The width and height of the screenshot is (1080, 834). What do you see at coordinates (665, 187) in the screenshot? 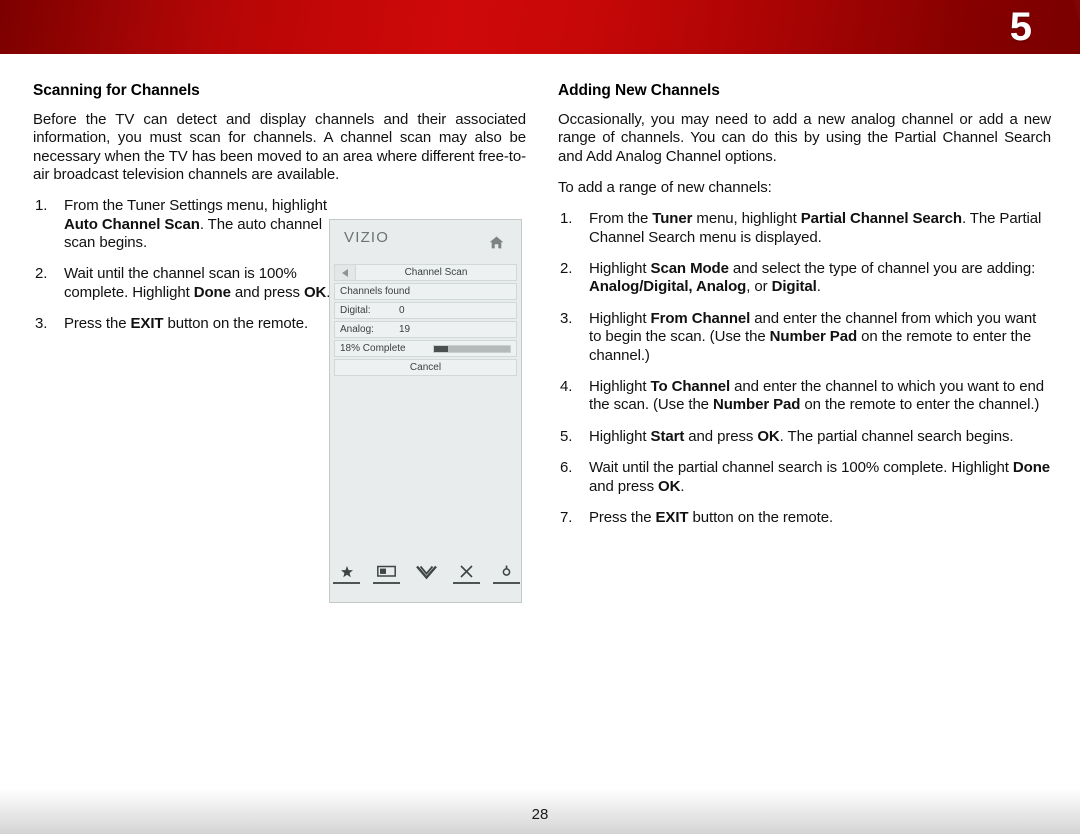
I see `adding-lead-in: To add a range of new channels:` at bounding box center [665, 187].